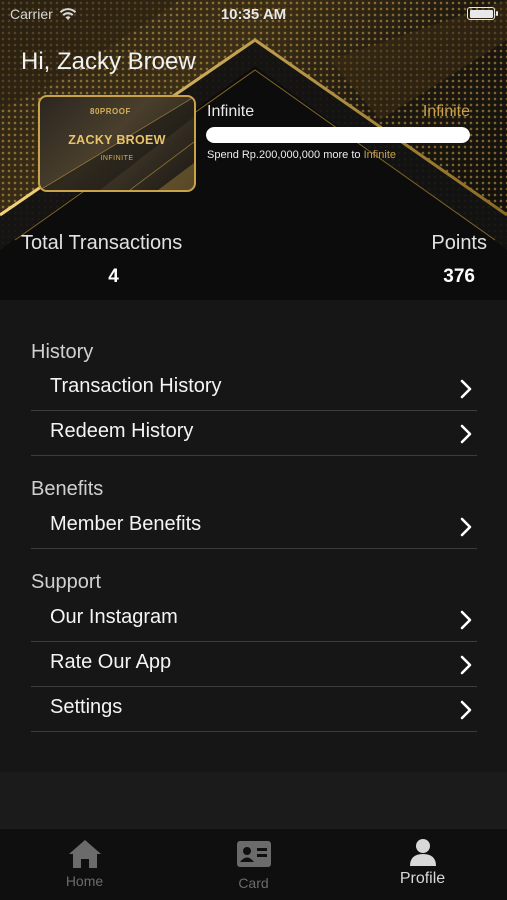 The width and height of the screenshot is (507, 900). Describe the element at coordinates (110, 111) in the screenshot. I see `card-brand: 80PROOF` at that location.